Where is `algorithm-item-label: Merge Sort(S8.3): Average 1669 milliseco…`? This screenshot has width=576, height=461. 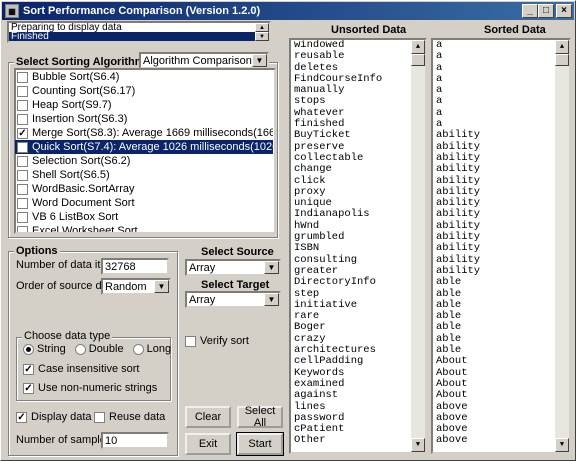
algorithm-item-label: Merge Sort(S8.3): Average 1669 milliseco… is located at coordinates (152, 133).